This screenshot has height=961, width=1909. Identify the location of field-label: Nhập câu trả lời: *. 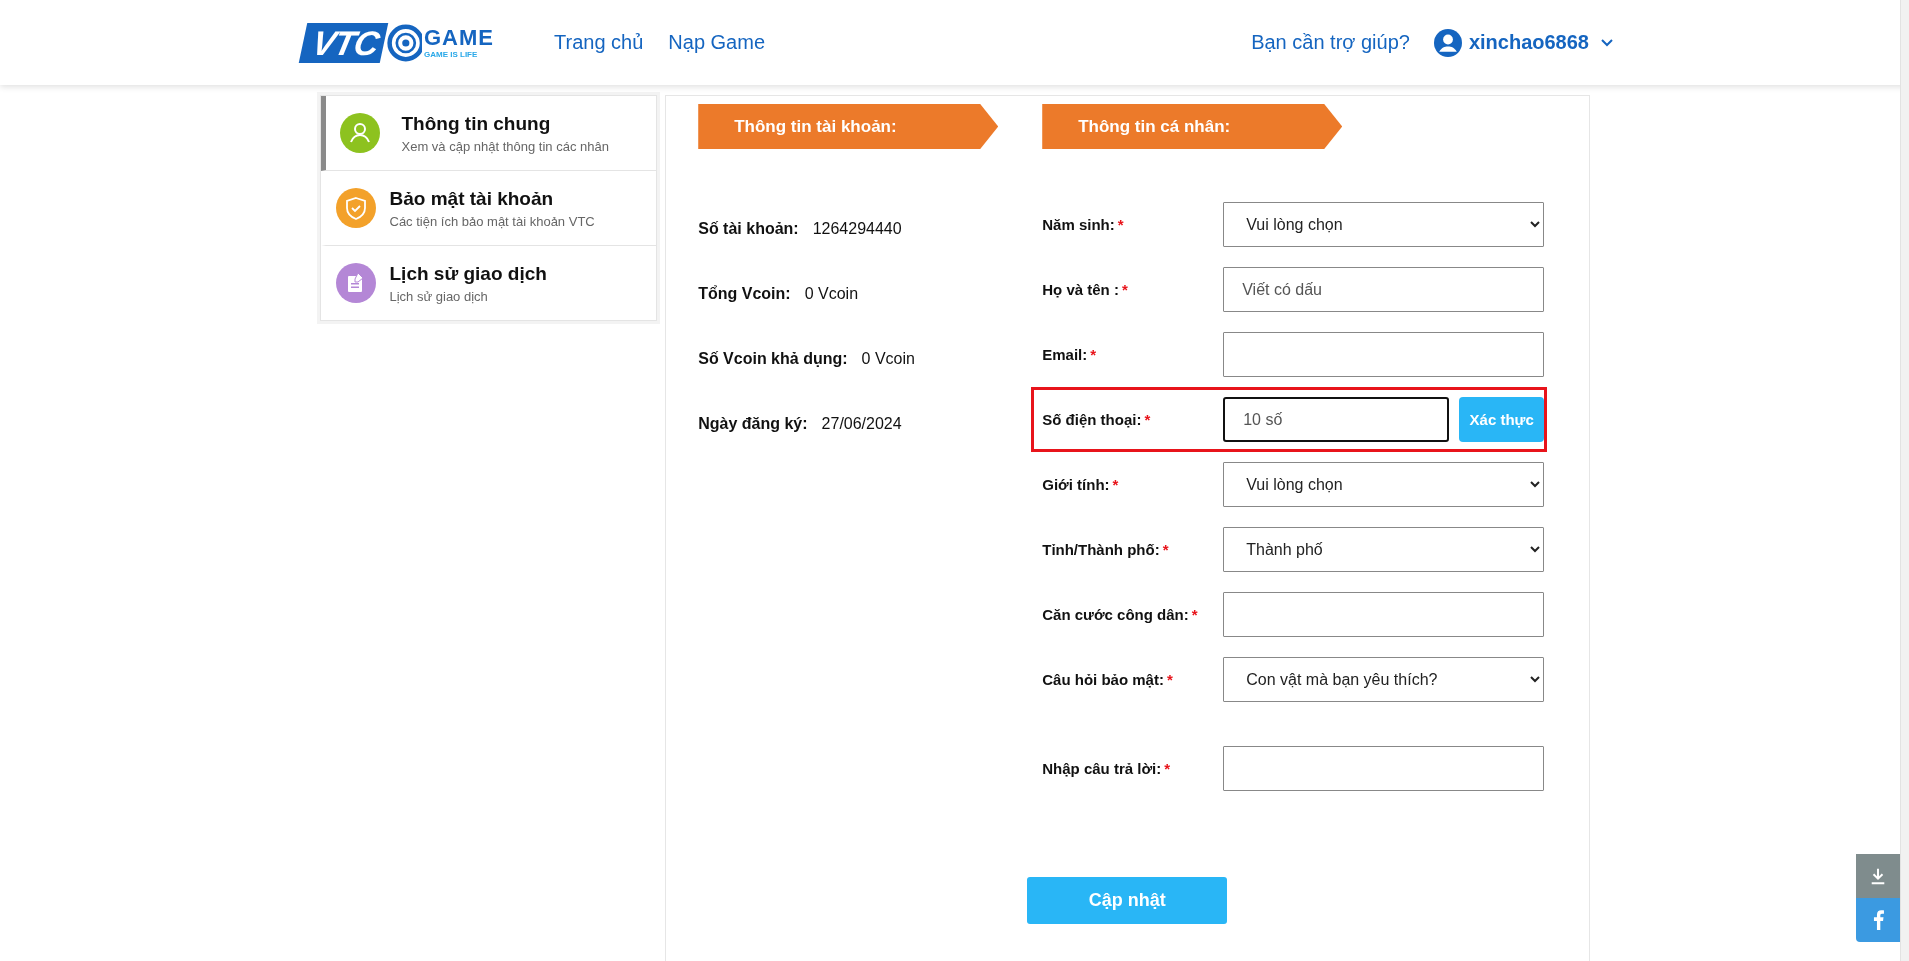
(1107, 768).